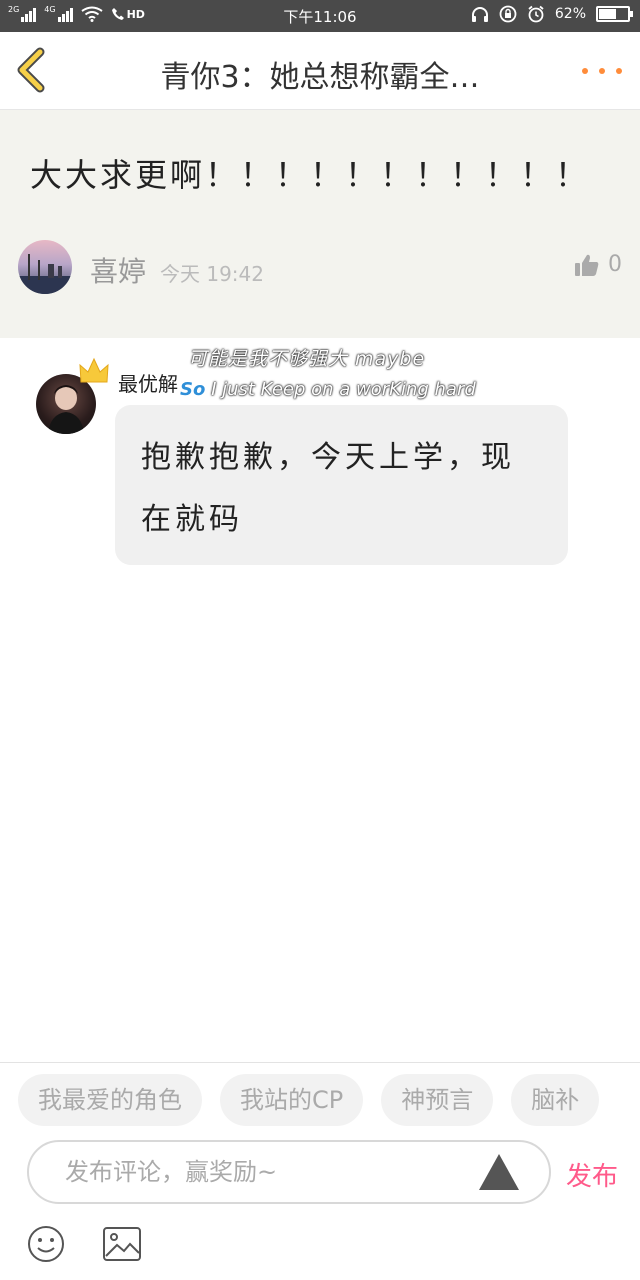 This screenshot has height=1280, width=640. I want to click on tag-chip: 神预言, so click(437, 1100).